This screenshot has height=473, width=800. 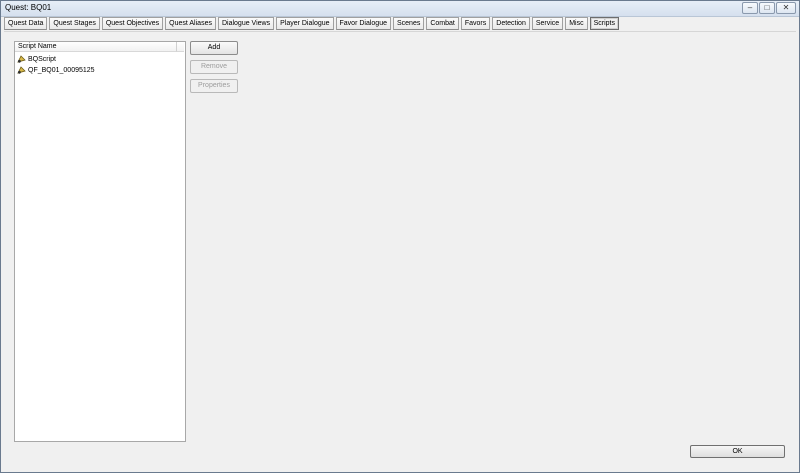 I want to click on tab-quest-objectives: Quest Objectives, so click(x=132, y=23).